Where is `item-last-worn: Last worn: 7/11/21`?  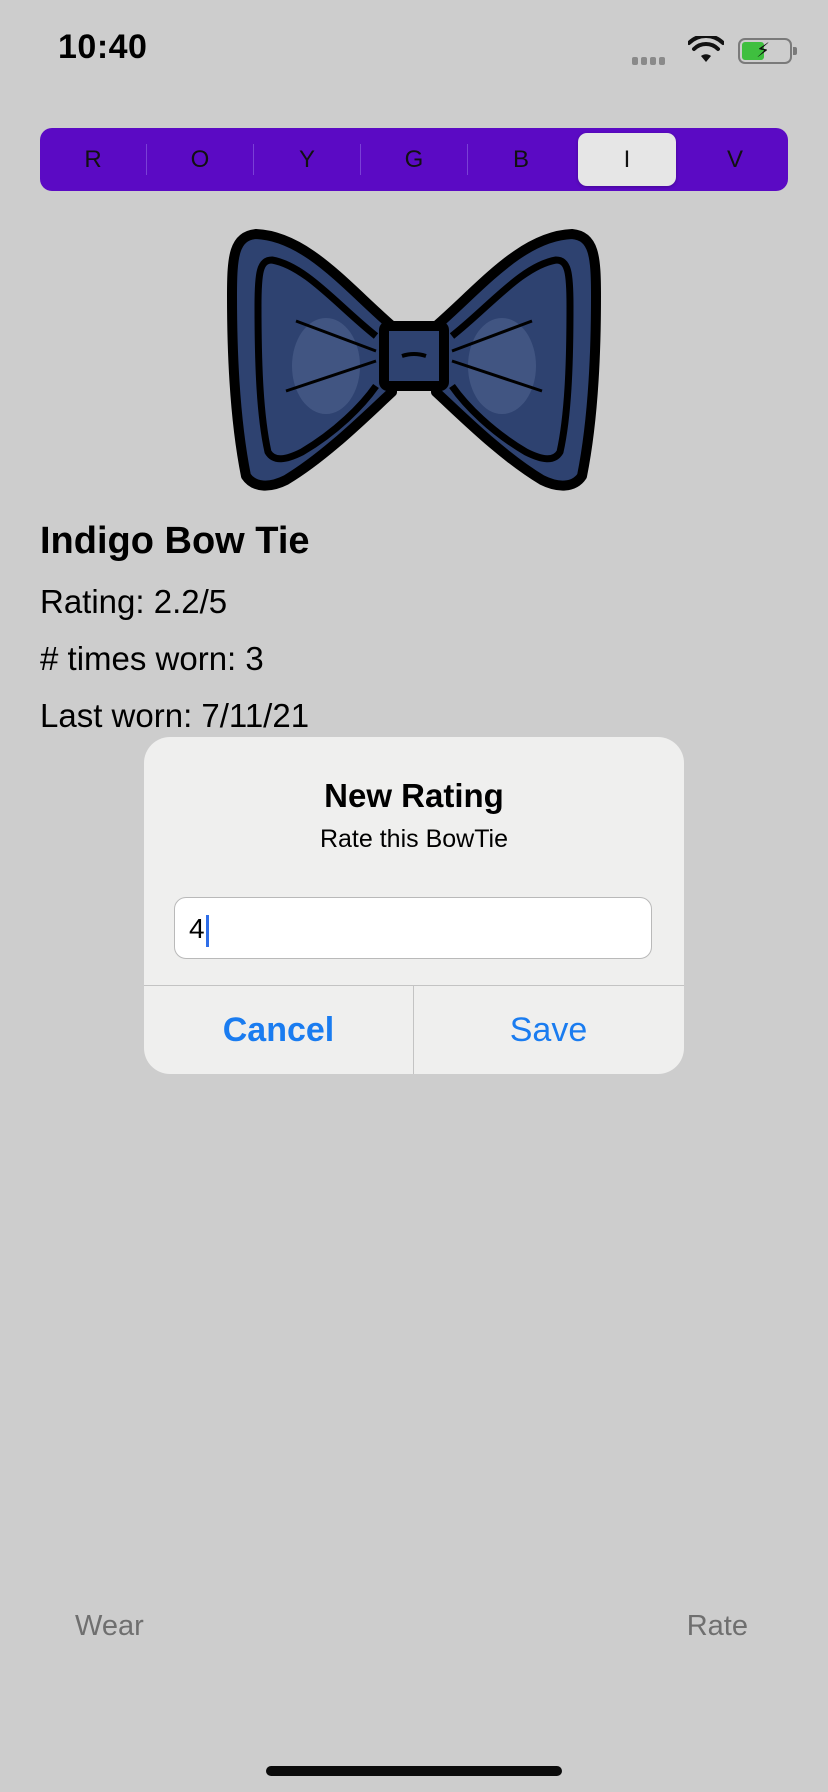 item-last-worn: Last worn: 7/11/21 is located at coordinates (175, 715).